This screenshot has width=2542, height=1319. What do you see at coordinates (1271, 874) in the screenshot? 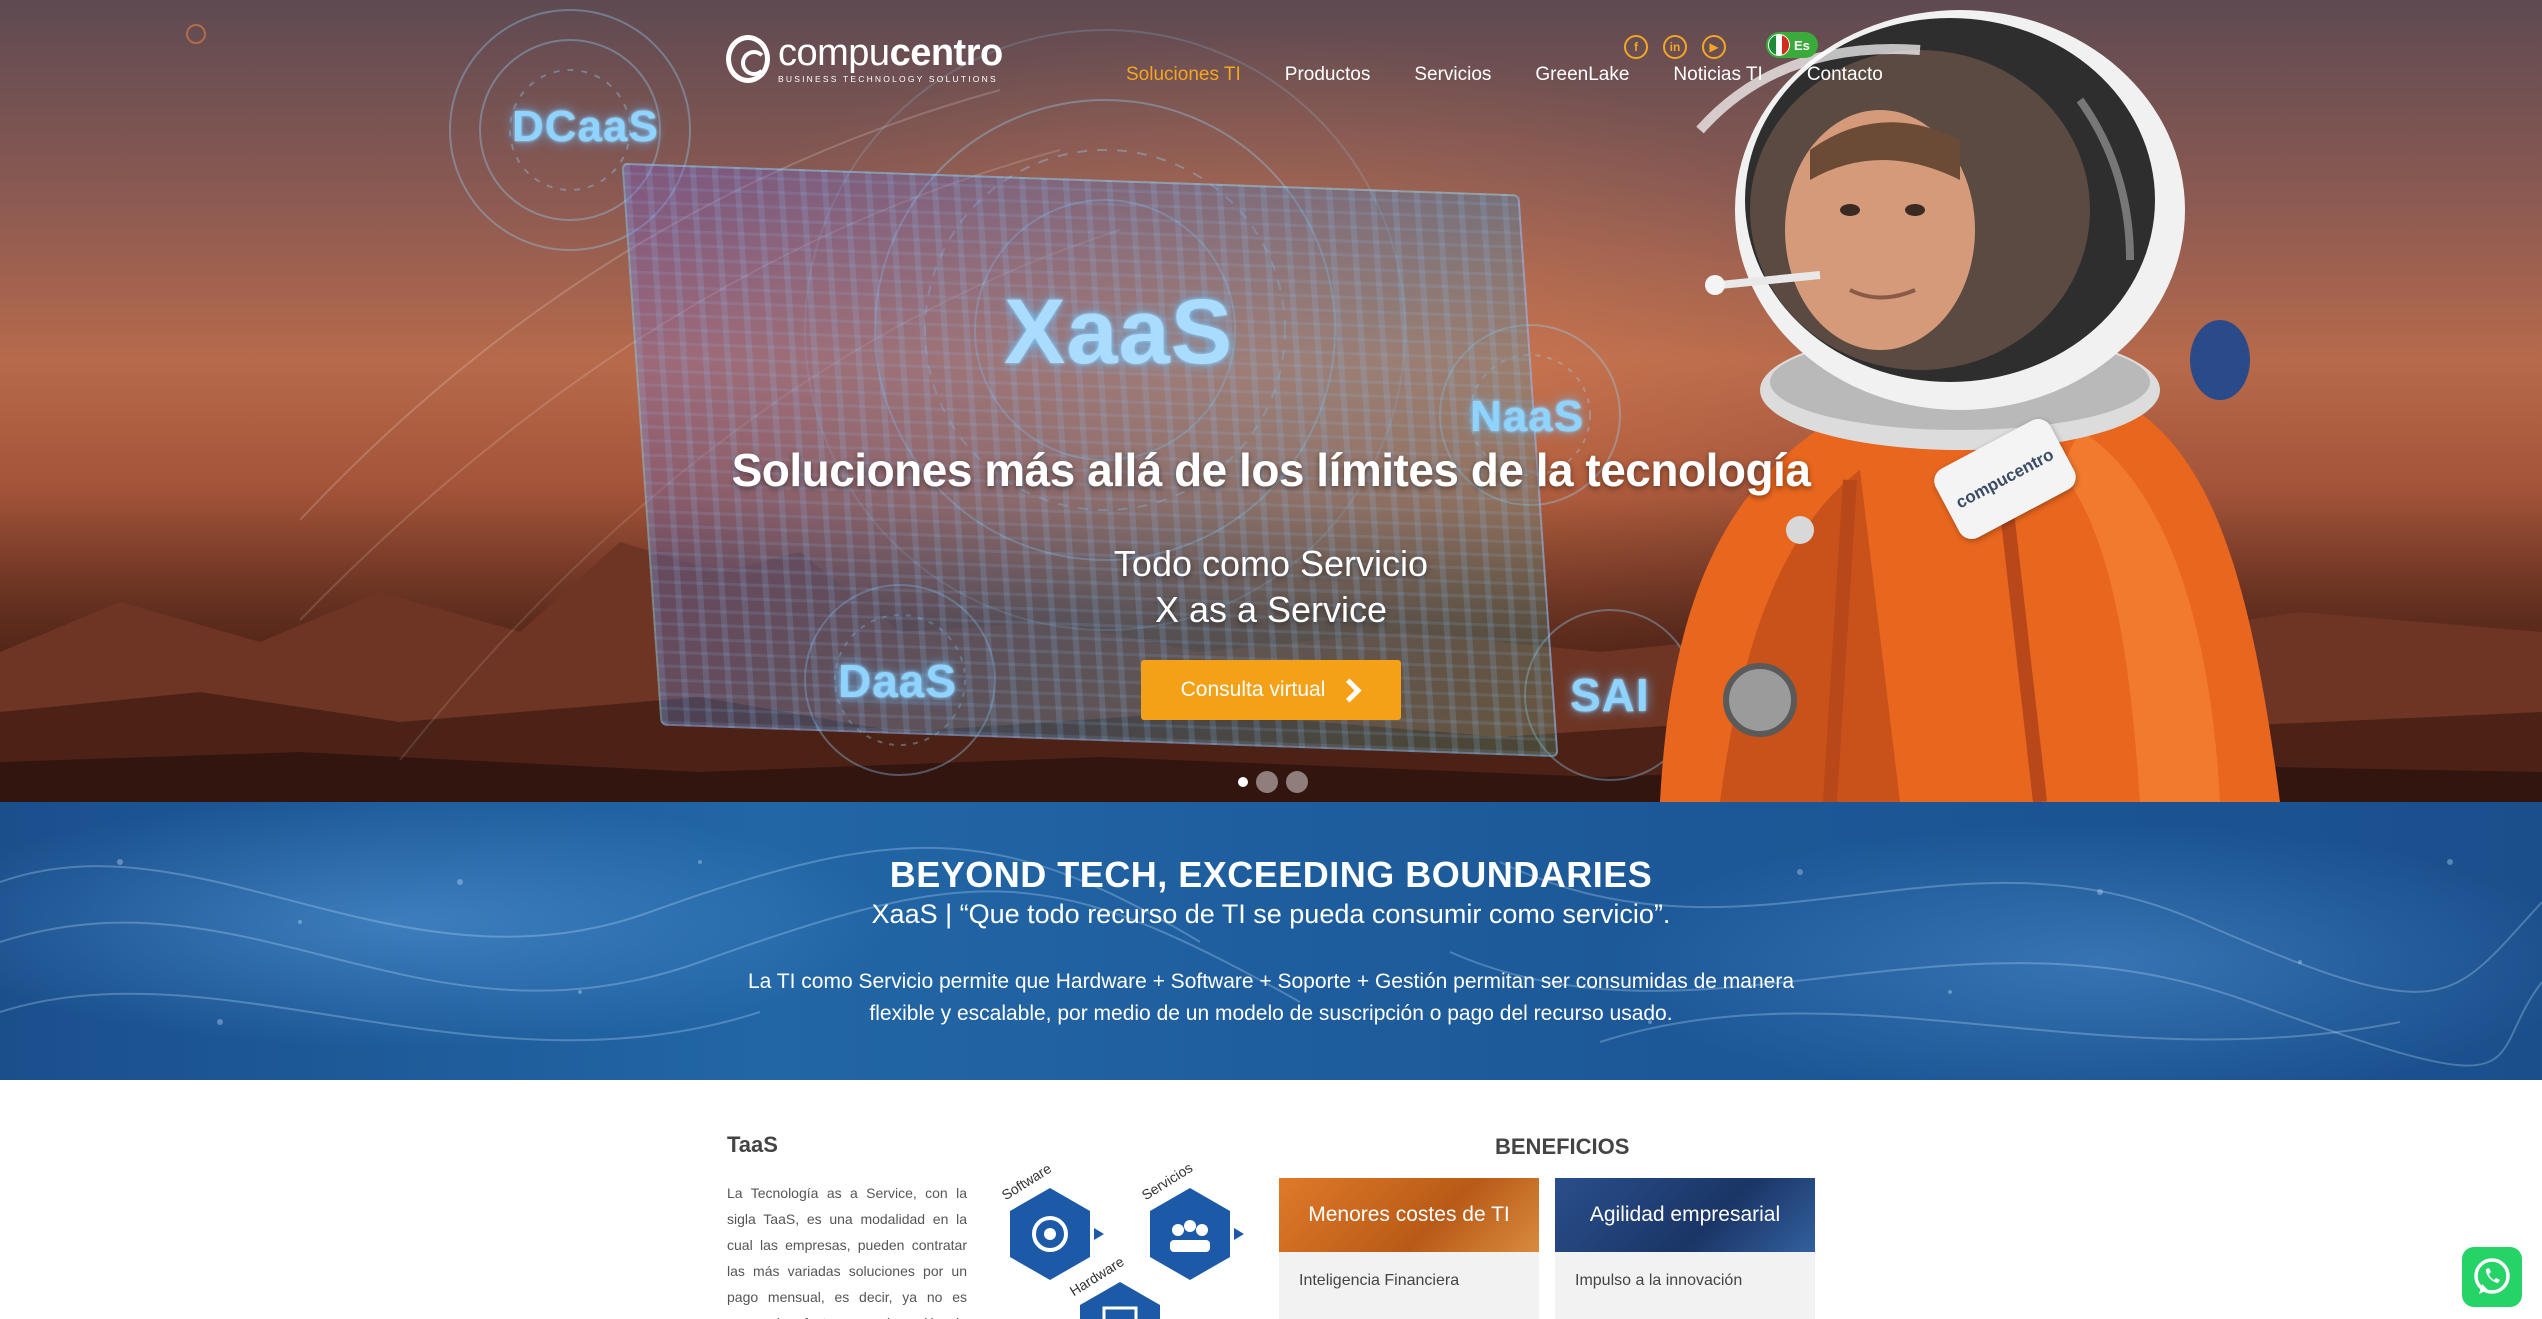
I see `band-title: BEYOND TECH, EXCEEDING BOUNDARIES` at bounding box center [1271, 874].